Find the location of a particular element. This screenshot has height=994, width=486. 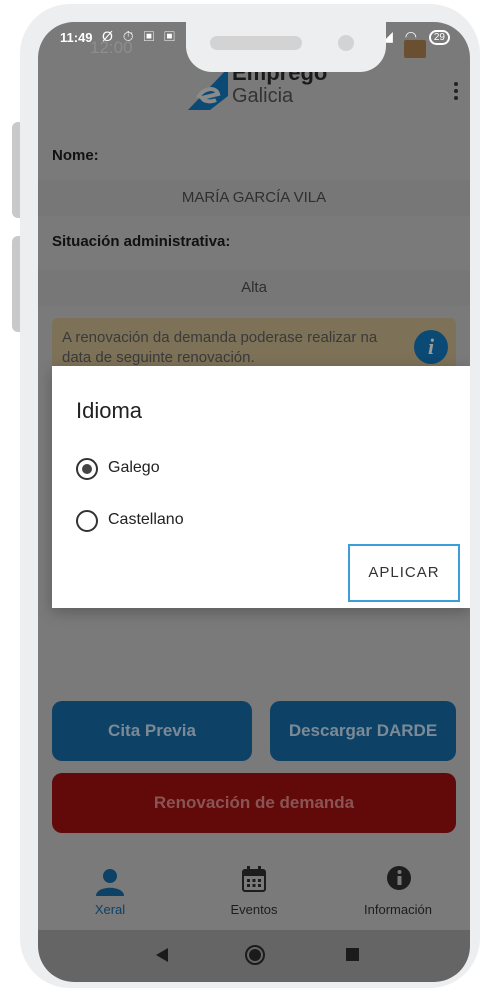

radio-galego is located at coordinates (87, 469).